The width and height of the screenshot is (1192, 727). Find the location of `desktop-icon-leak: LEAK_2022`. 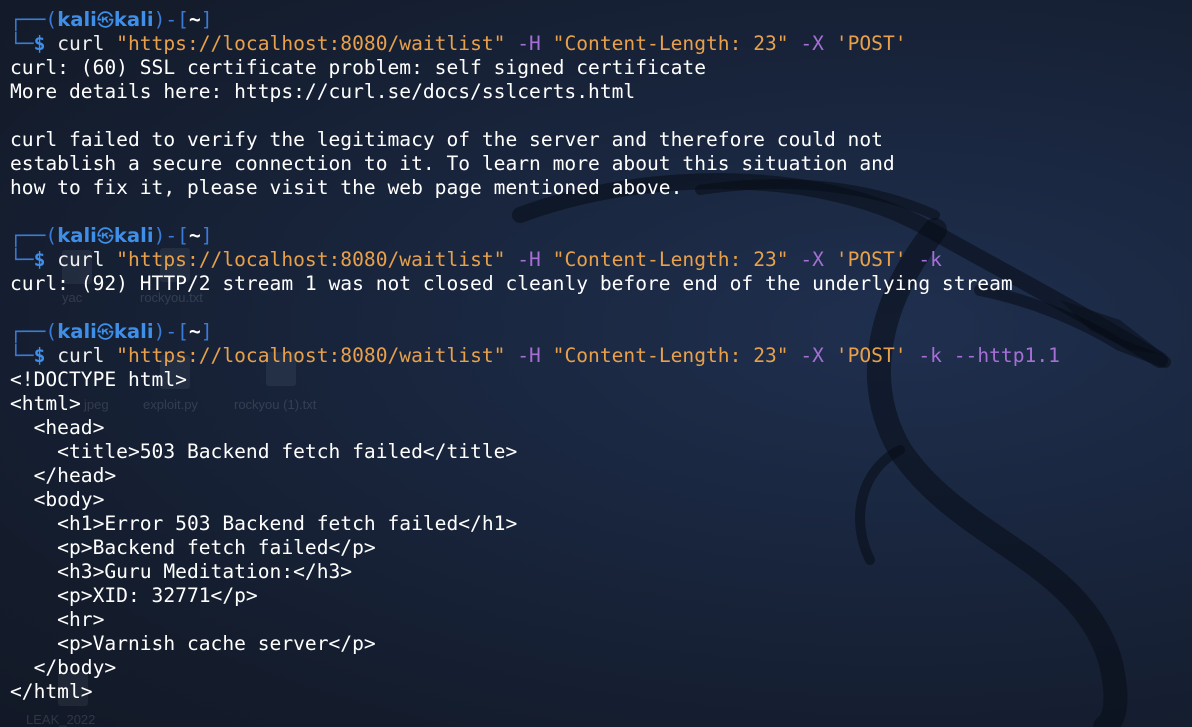

desktop-icon-leak: LEAK_2022 is located at coordinates (61, 719).